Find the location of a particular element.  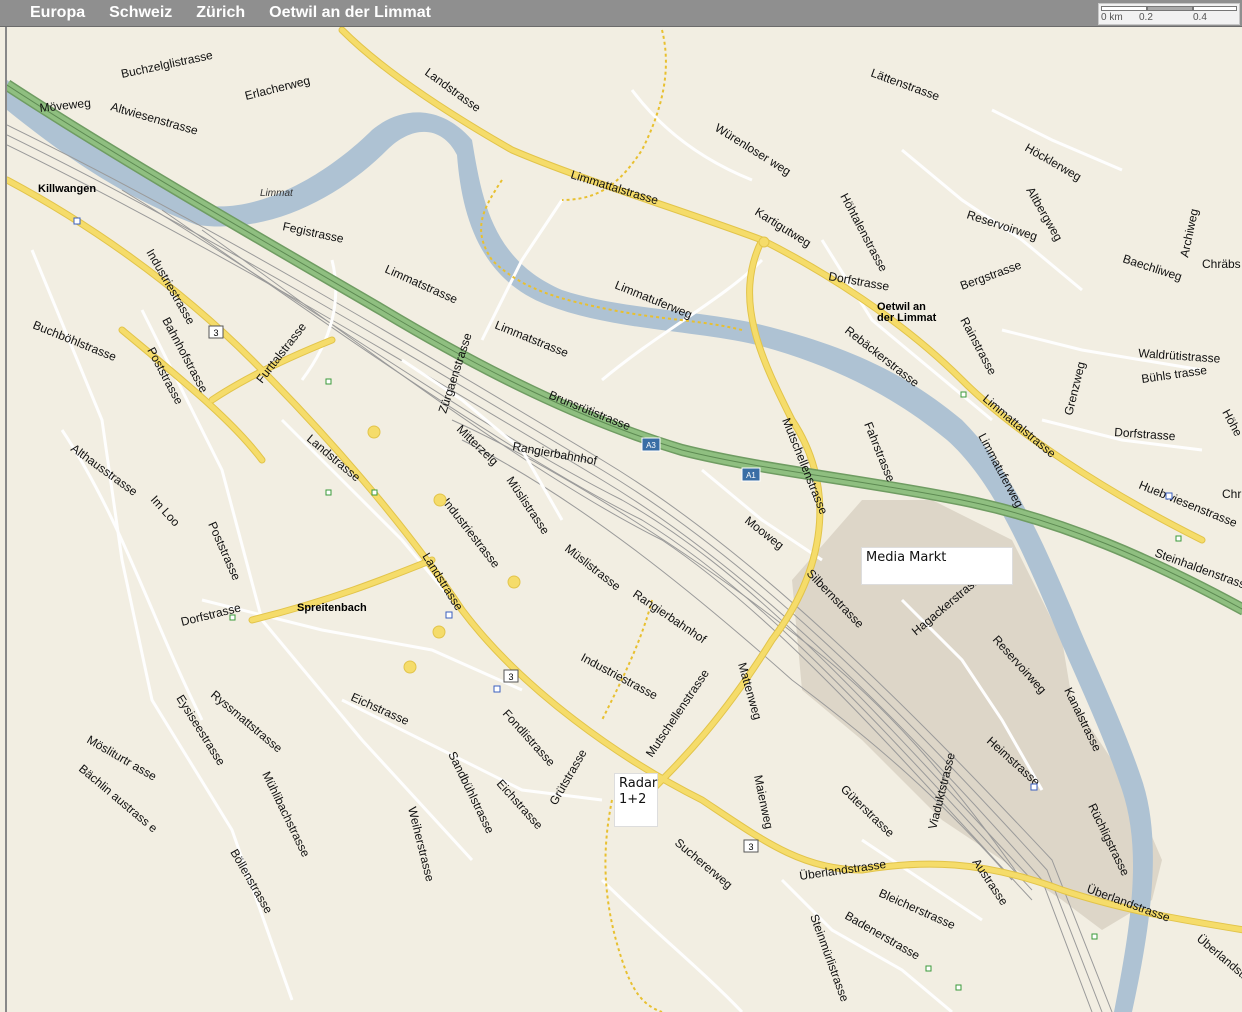

shield-a3: A3 is located at coordinates (651, 444).